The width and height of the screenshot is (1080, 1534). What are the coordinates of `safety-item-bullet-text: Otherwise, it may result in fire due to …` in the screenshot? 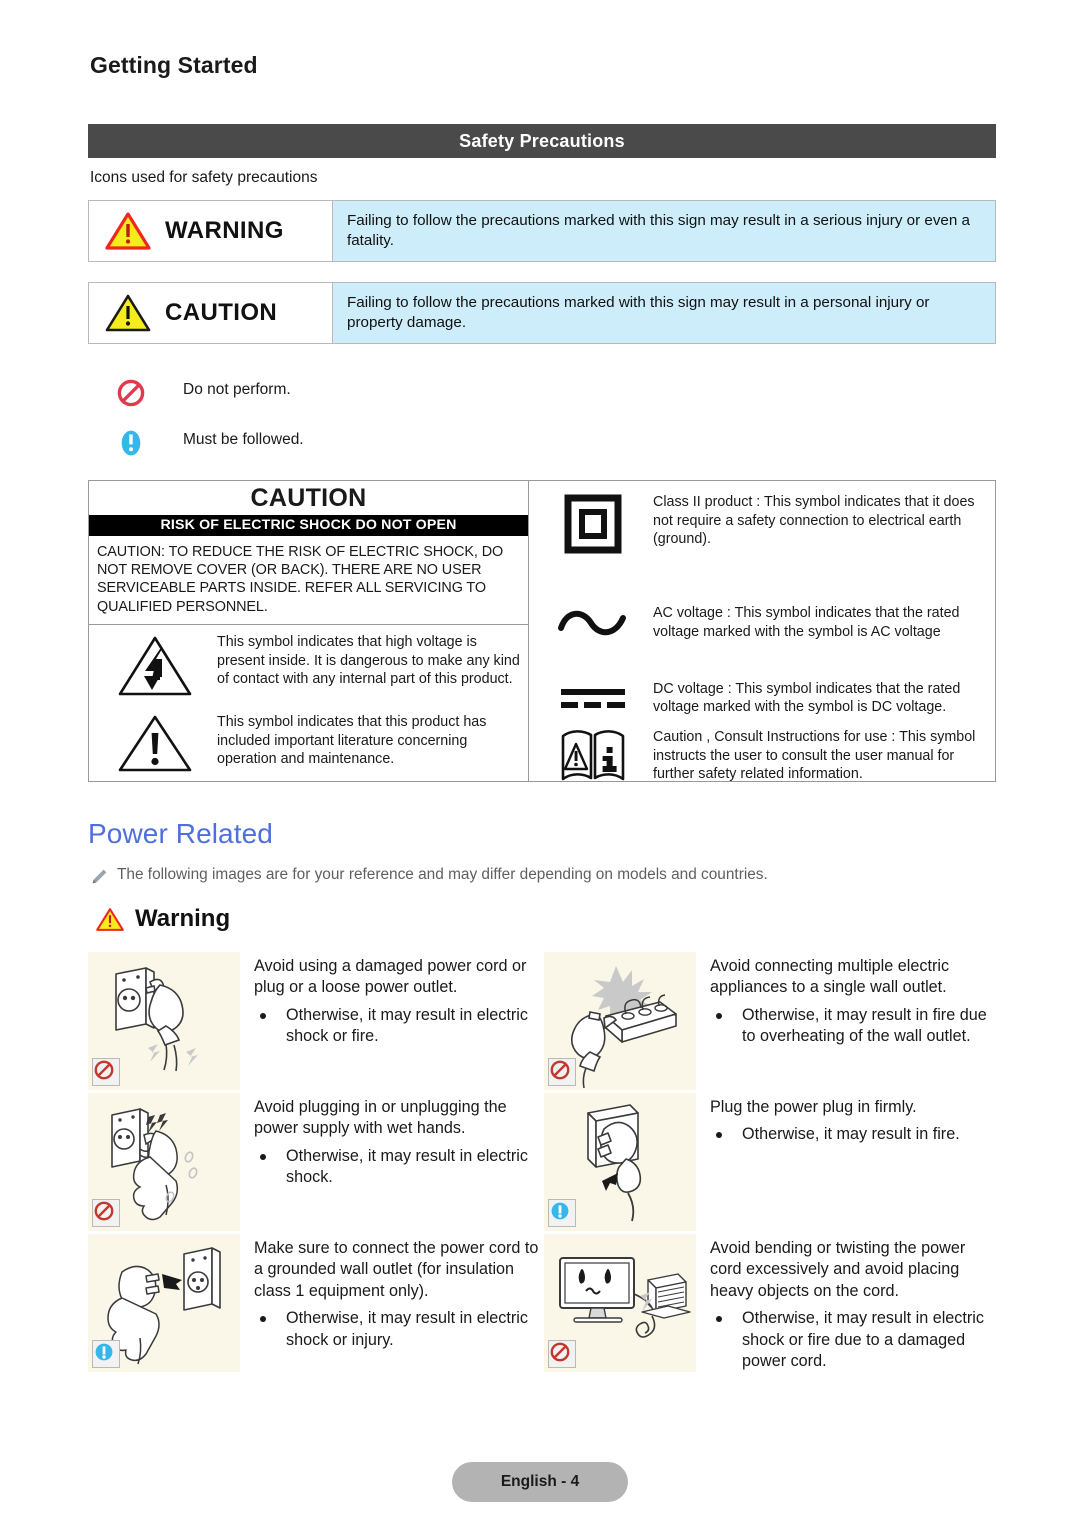 It's located at (864, 1025).